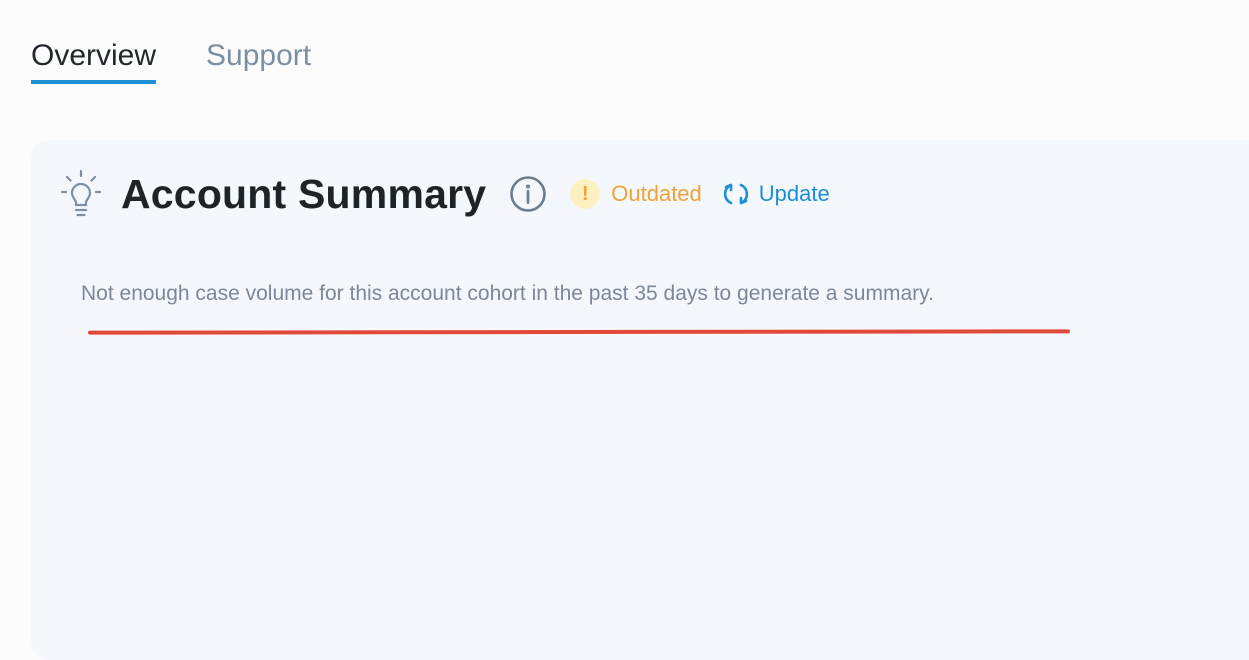 The height and width of the screenshot is (660, 1249). Describe the element at coordinates (585, 194) in the screenshot. I see `exclamation-icon: !` at that location.